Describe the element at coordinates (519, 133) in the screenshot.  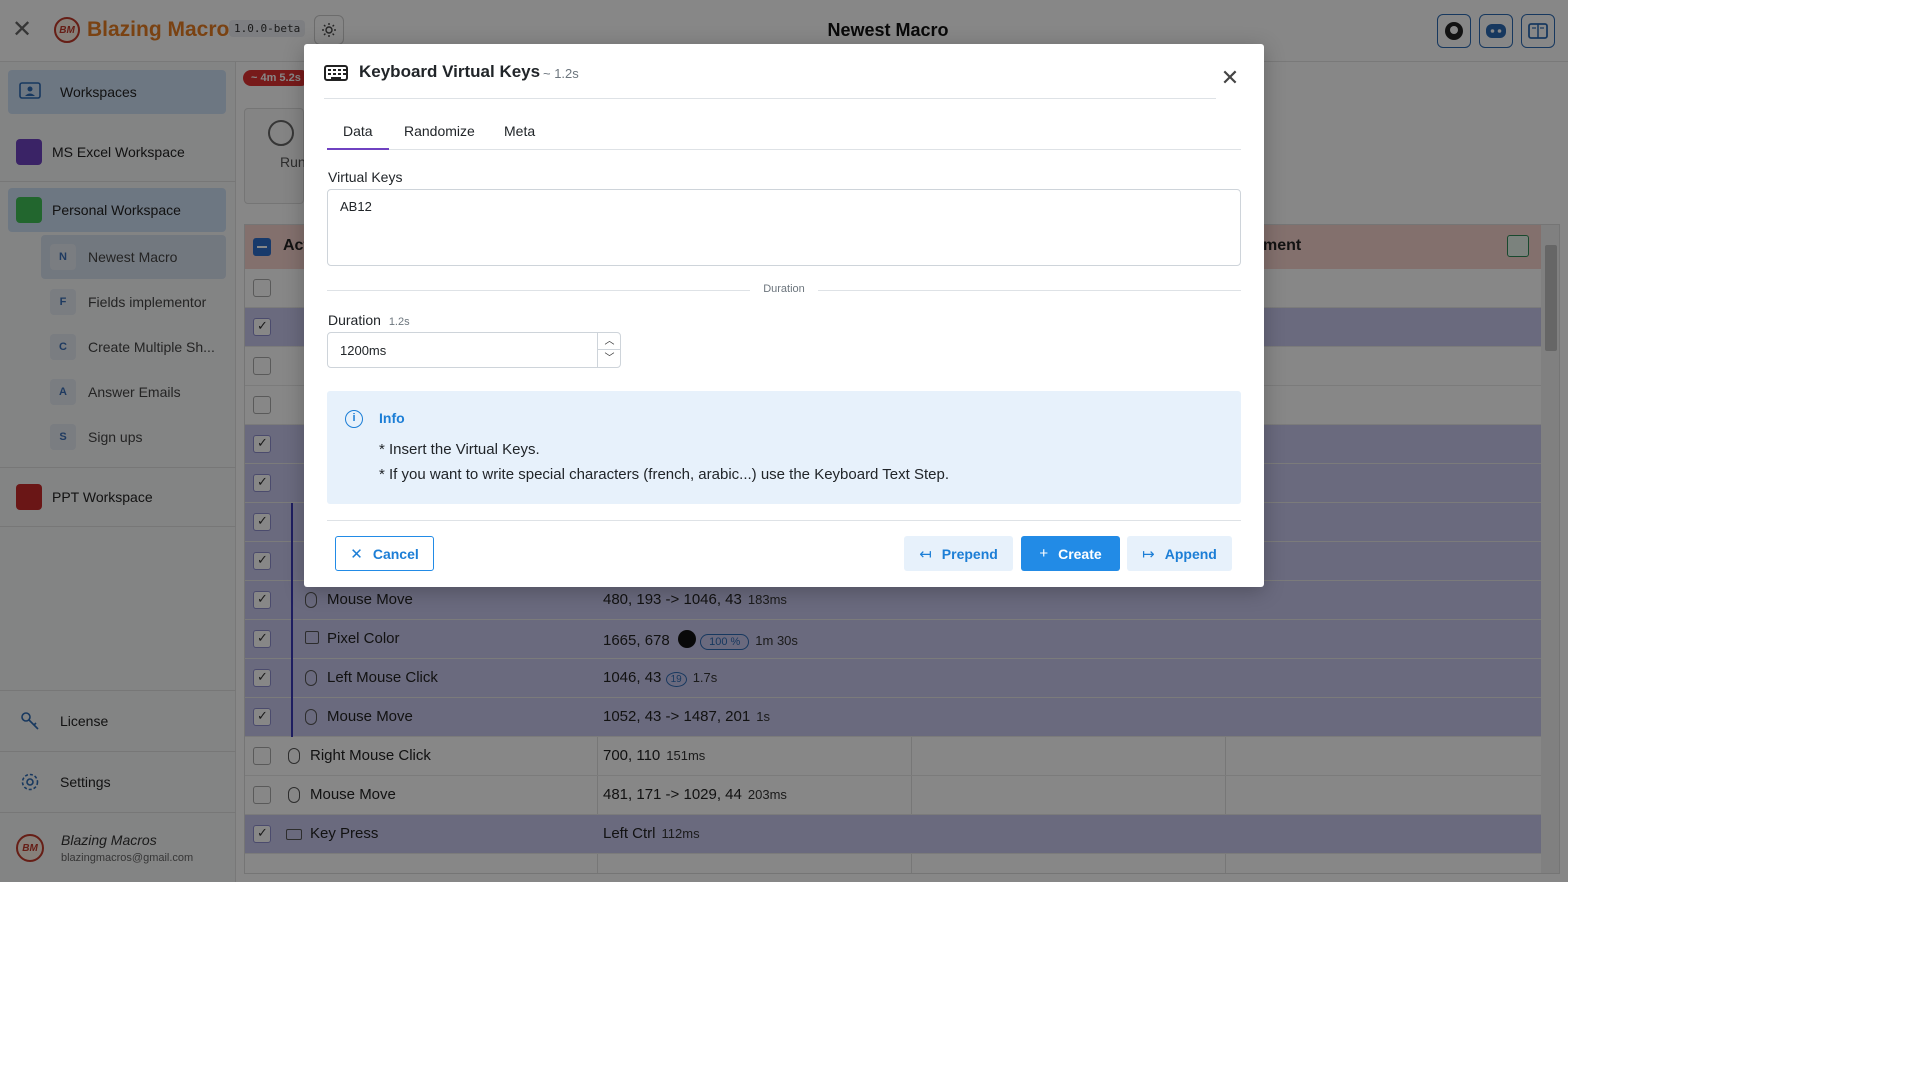
I see `tab-meta: Meta` at that location.